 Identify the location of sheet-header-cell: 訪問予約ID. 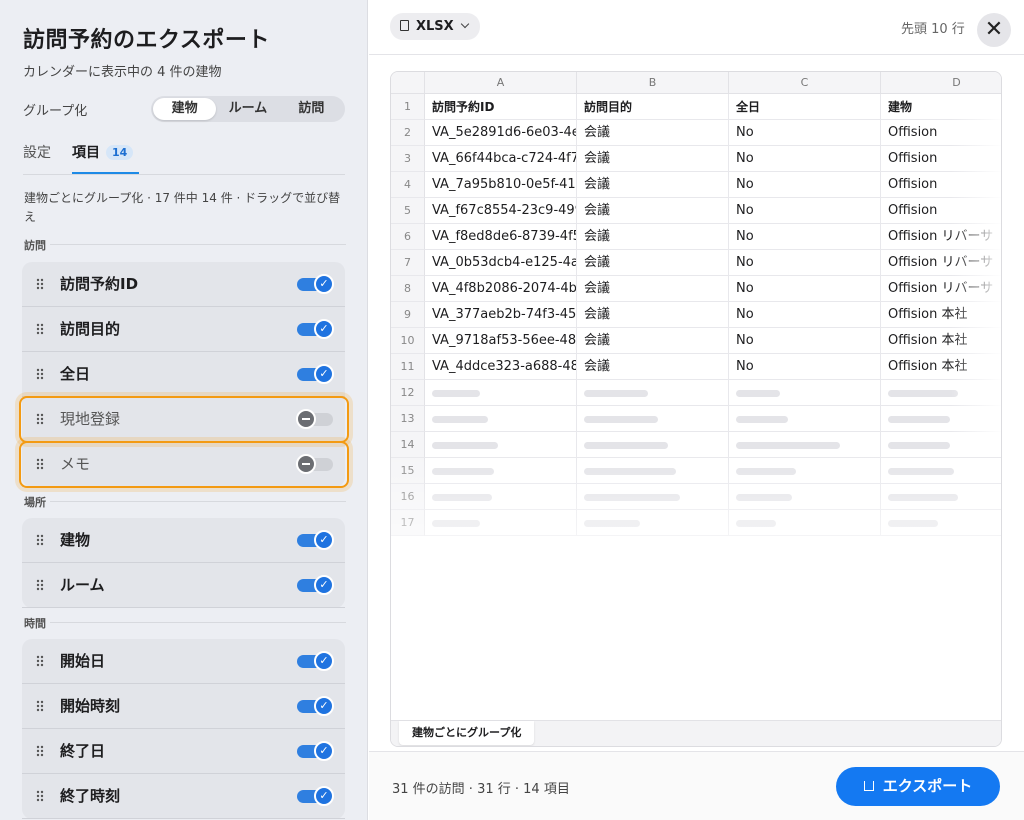
(501, 107).